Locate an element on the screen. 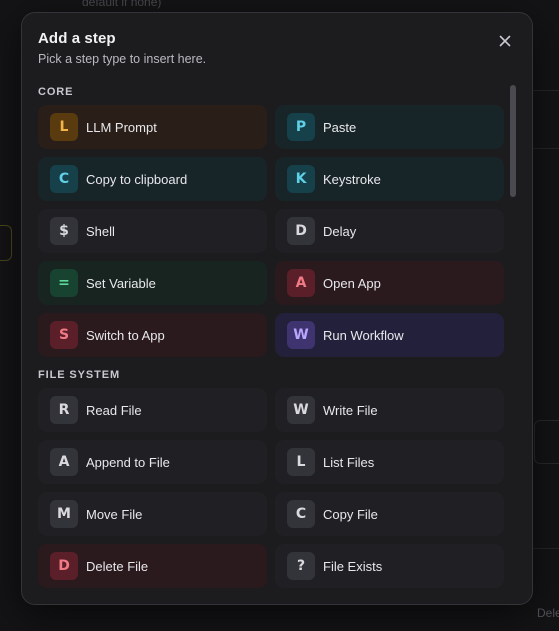 This screenshot has height=631, width=559. close-button is located at coordinates (505, 41).